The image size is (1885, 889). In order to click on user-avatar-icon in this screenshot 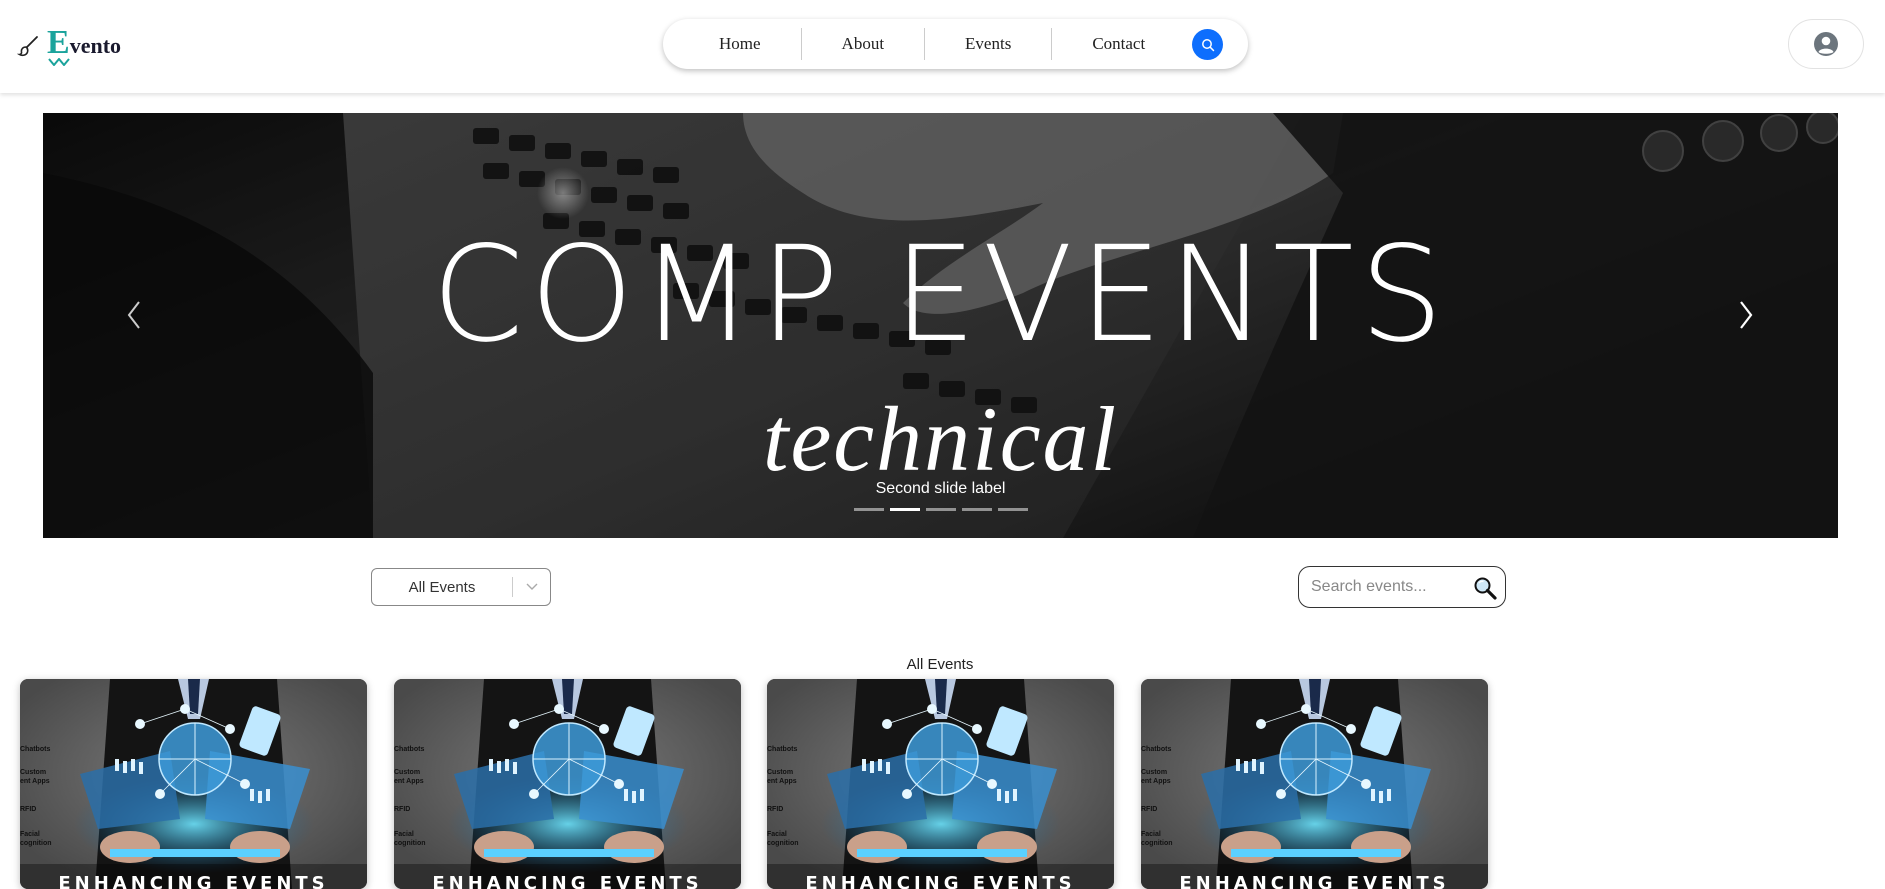, I will do `click(1826, 44)`.